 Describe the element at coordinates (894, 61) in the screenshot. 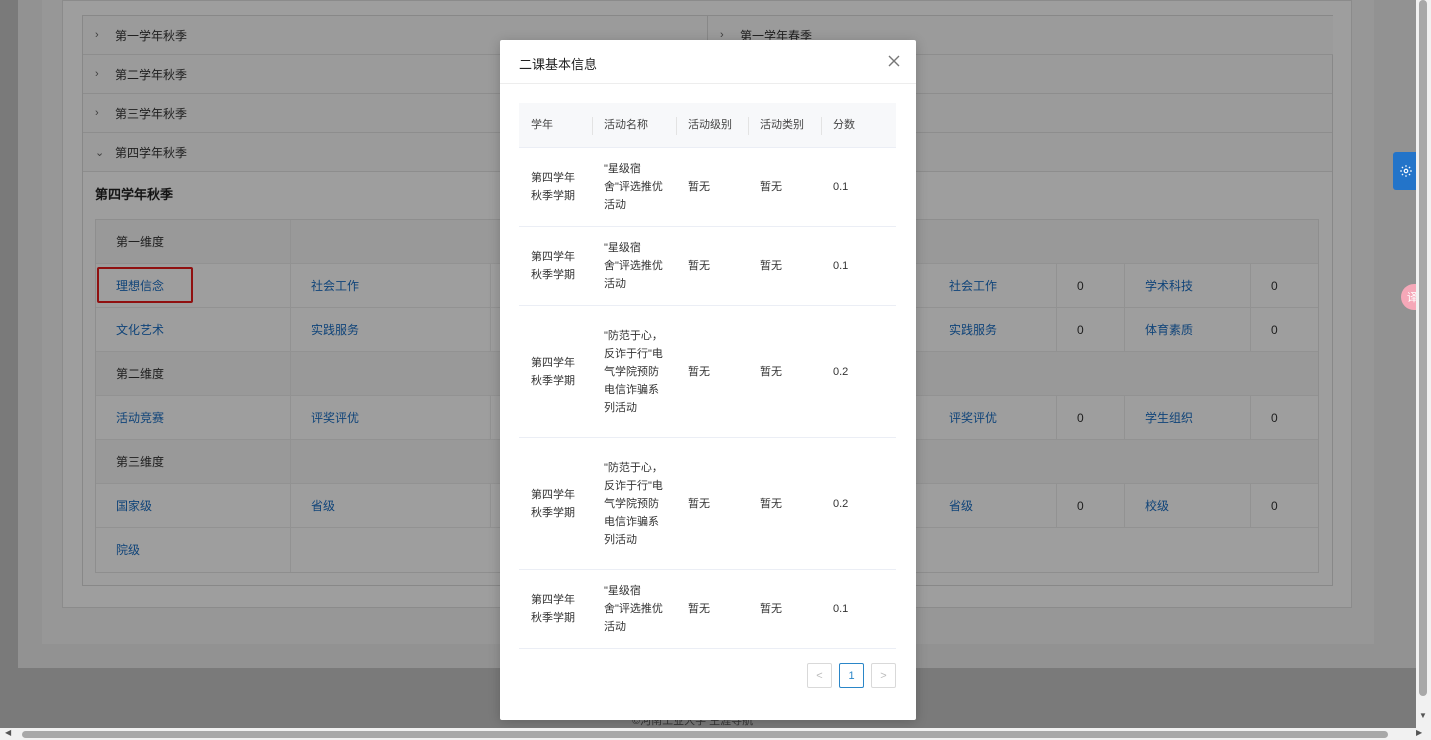

I see `close-icon` at that location.